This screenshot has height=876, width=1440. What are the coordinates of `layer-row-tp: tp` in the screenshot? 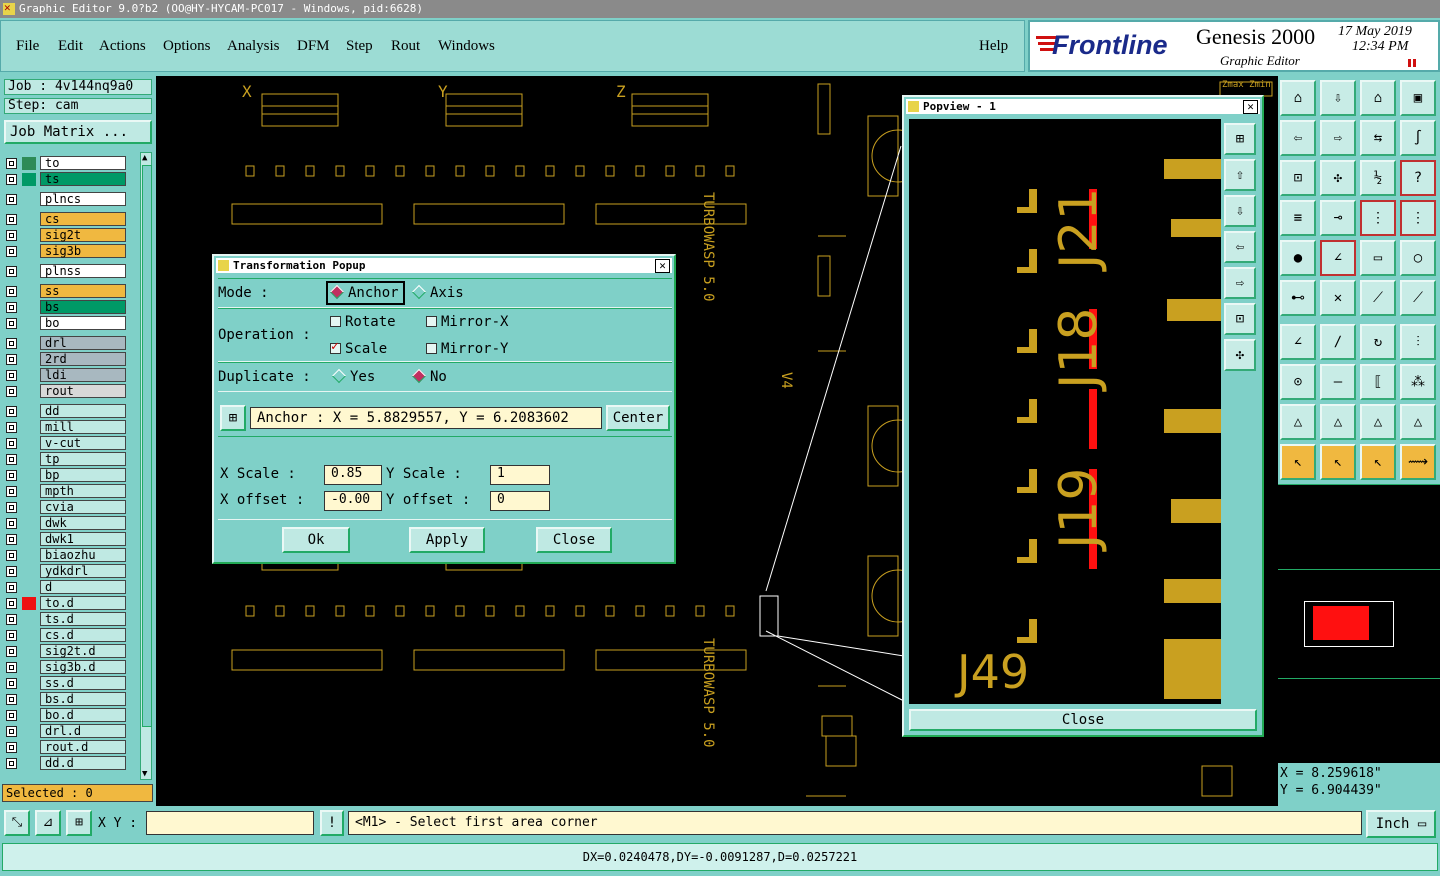 It's located at (65, 459).